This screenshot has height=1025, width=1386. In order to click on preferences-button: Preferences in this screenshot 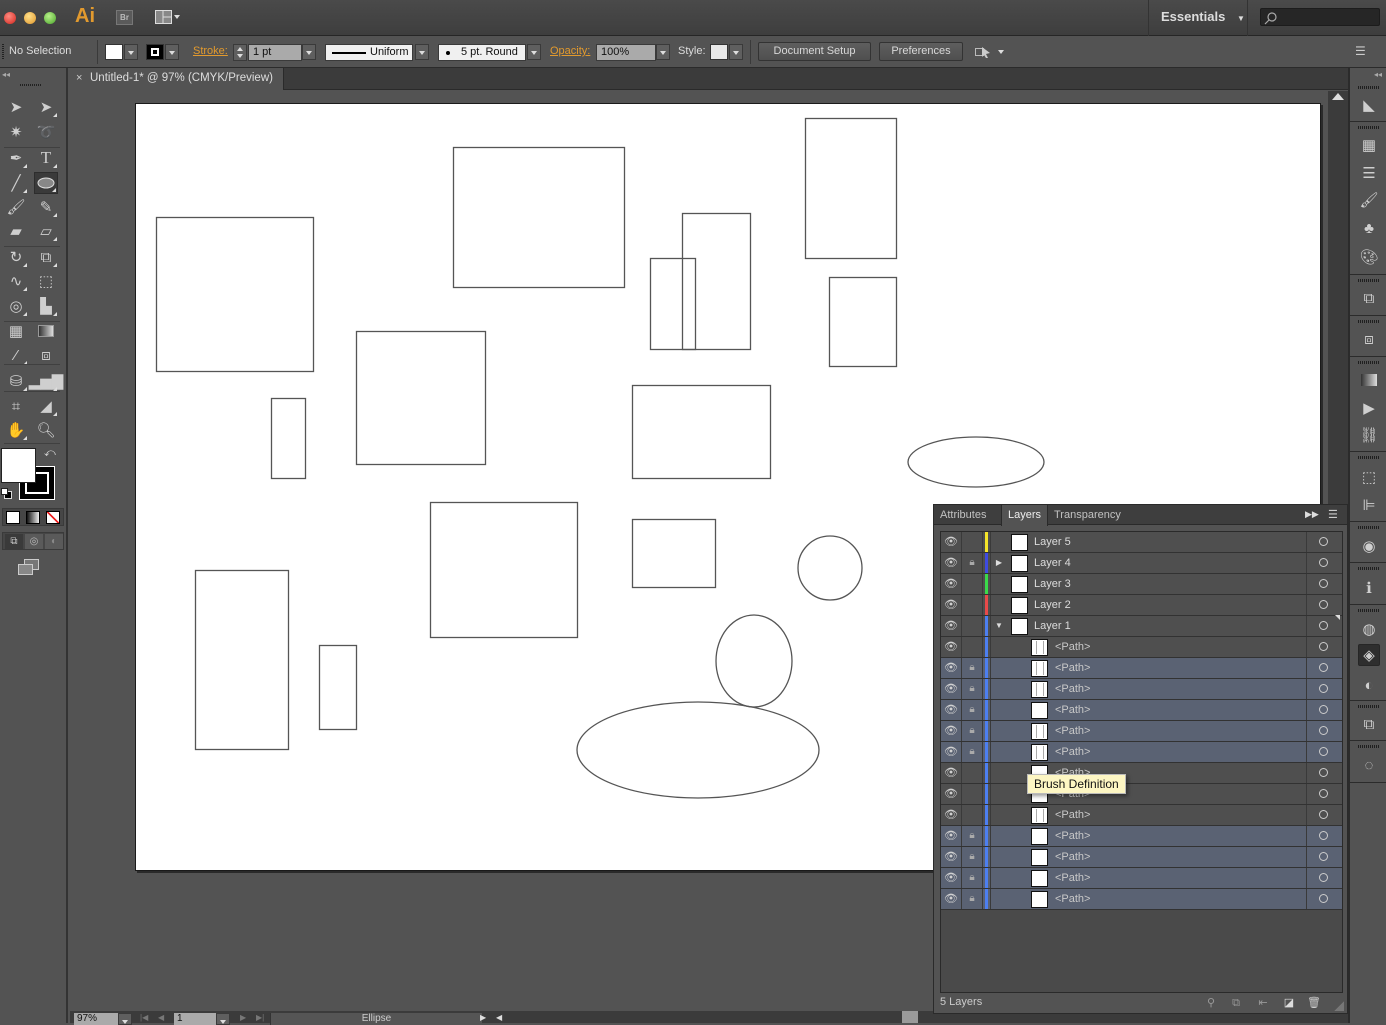, I will do `click(921, 51)`.